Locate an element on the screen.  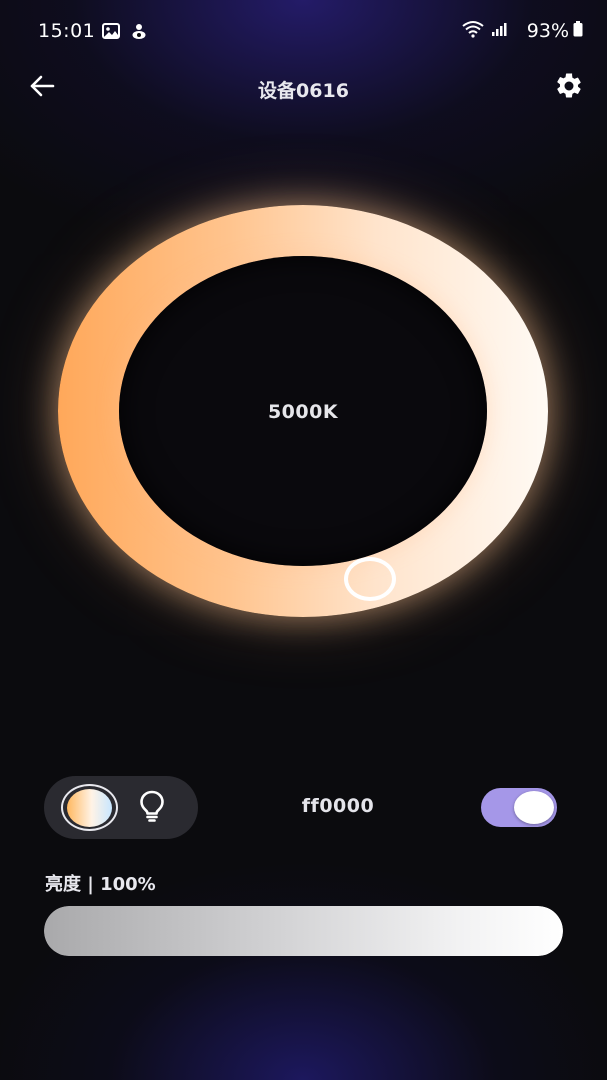
status-left-icons is located at coordinates (125, 33).